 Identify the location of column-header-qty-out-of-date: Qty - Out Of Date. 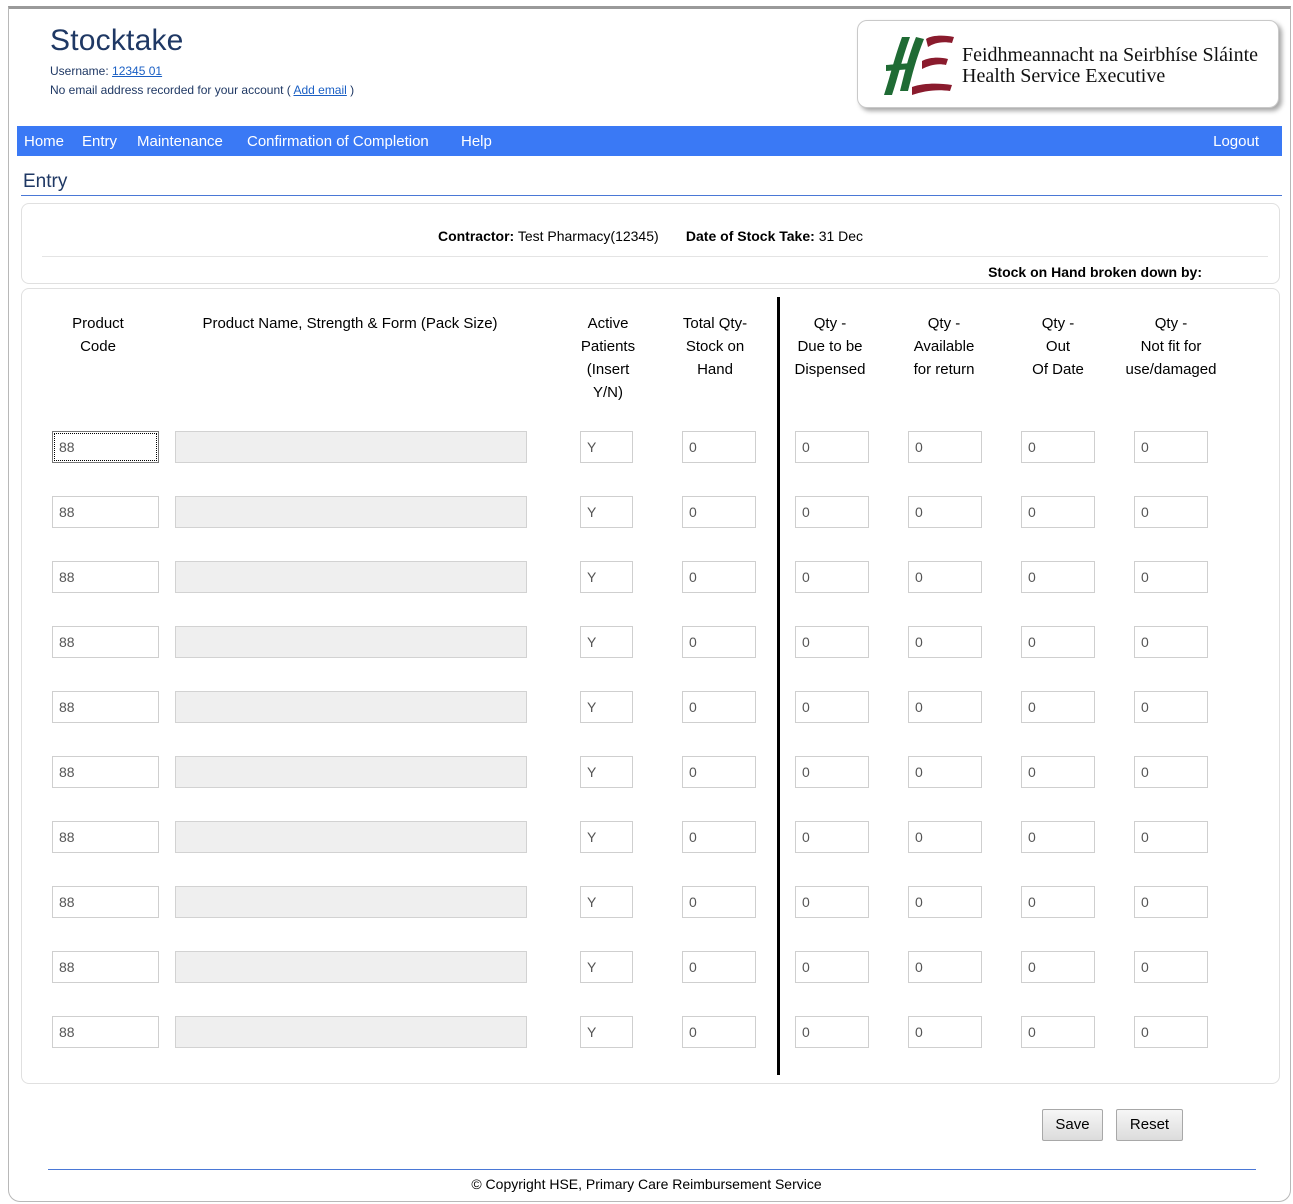
(1058, 346).